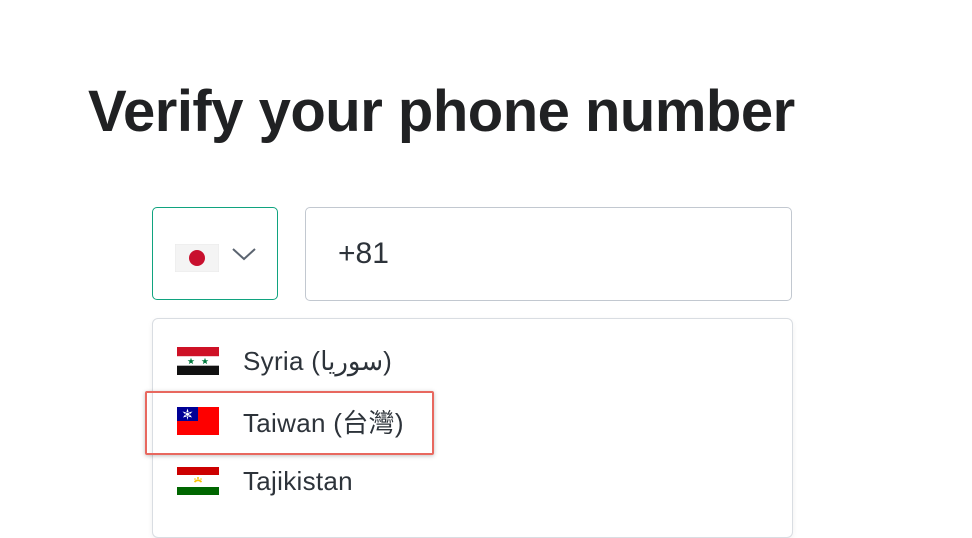 This screenshot has width=972, height=538. Describe the element at coordinates (198, 481) in the screenshot. I see `tajikistan-flag-icon` at that location.